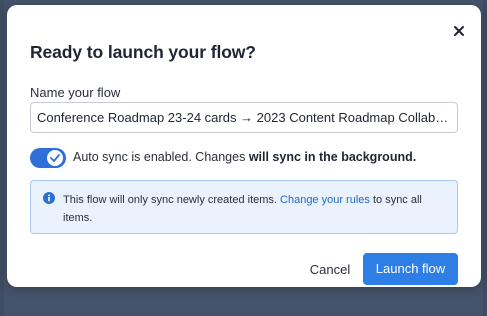 The width and height of the screenshot is (487, 316). I want to click on auto-sync-text-prefix: Auto sync is enabled. Changes, so click(161, 157).